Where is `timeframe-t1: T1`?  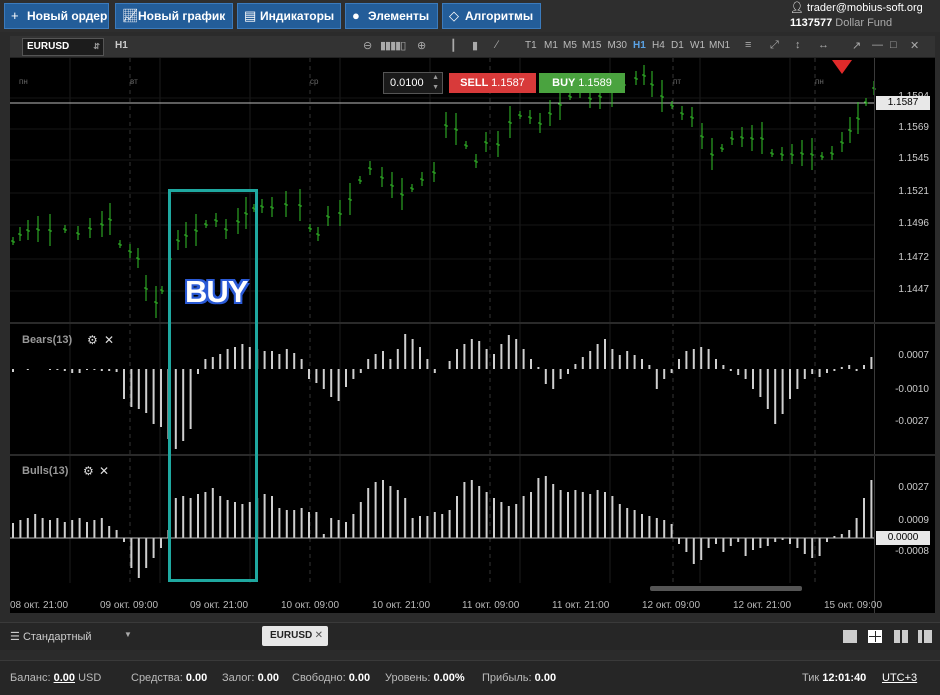
timeframe-t1: T1 is located at coordinates (531, 45).